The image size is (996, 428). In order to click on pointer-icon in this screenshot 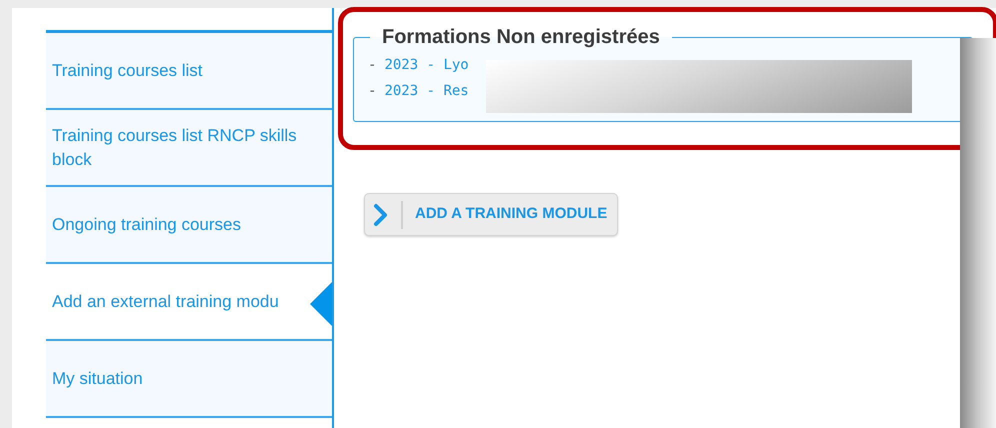, I will do `click(321, 304)`.